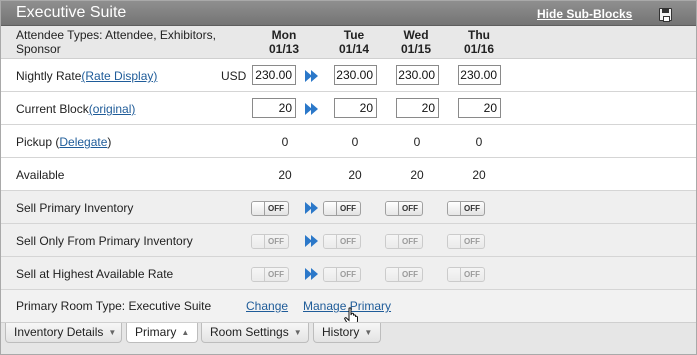 This screenshot has height=355, width=697. What do you see at coordinates (348, 141) in the screenshot?
I see `pickup-row: Pickup (Delegate) 0 0 0 0` at bounding box center [348, 141].